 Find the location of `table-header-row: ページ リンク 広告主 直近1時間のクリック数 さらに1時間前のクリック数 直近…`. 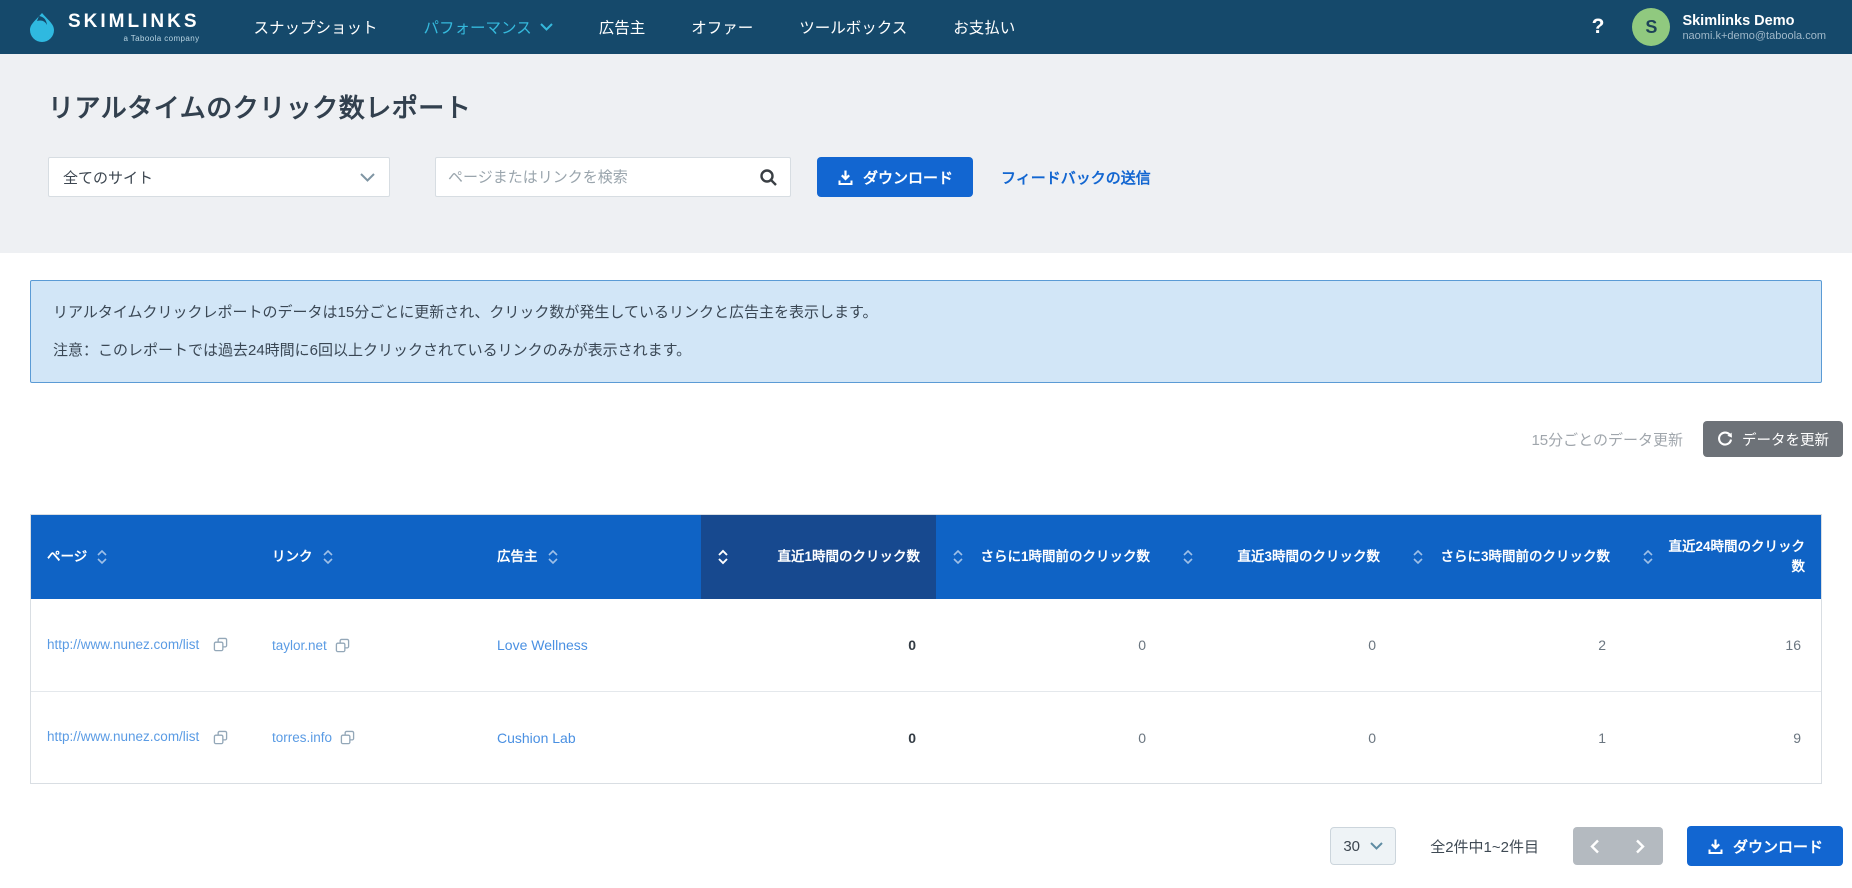

table-header-row: ページ リンク 広告主 直近1時間のクリック数 さらに1時間前のクリック数 直近… is located at coordinates (926, 557).